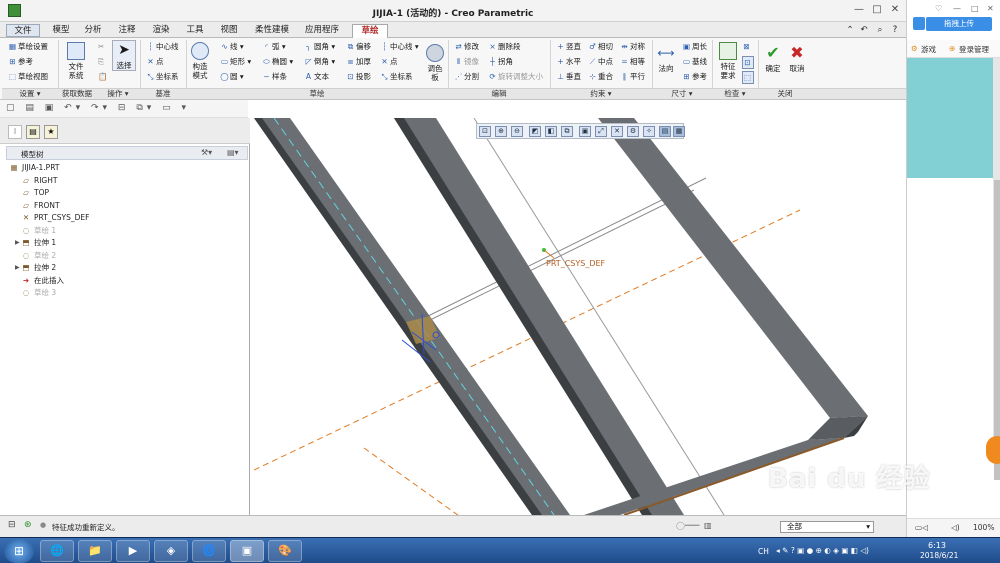 The image size is (1000, 563). What do you see at coordinates (42, 281) in the screenshot?
I see `tree-node: ➜ 在此插入` at bounding box center [42, 281].